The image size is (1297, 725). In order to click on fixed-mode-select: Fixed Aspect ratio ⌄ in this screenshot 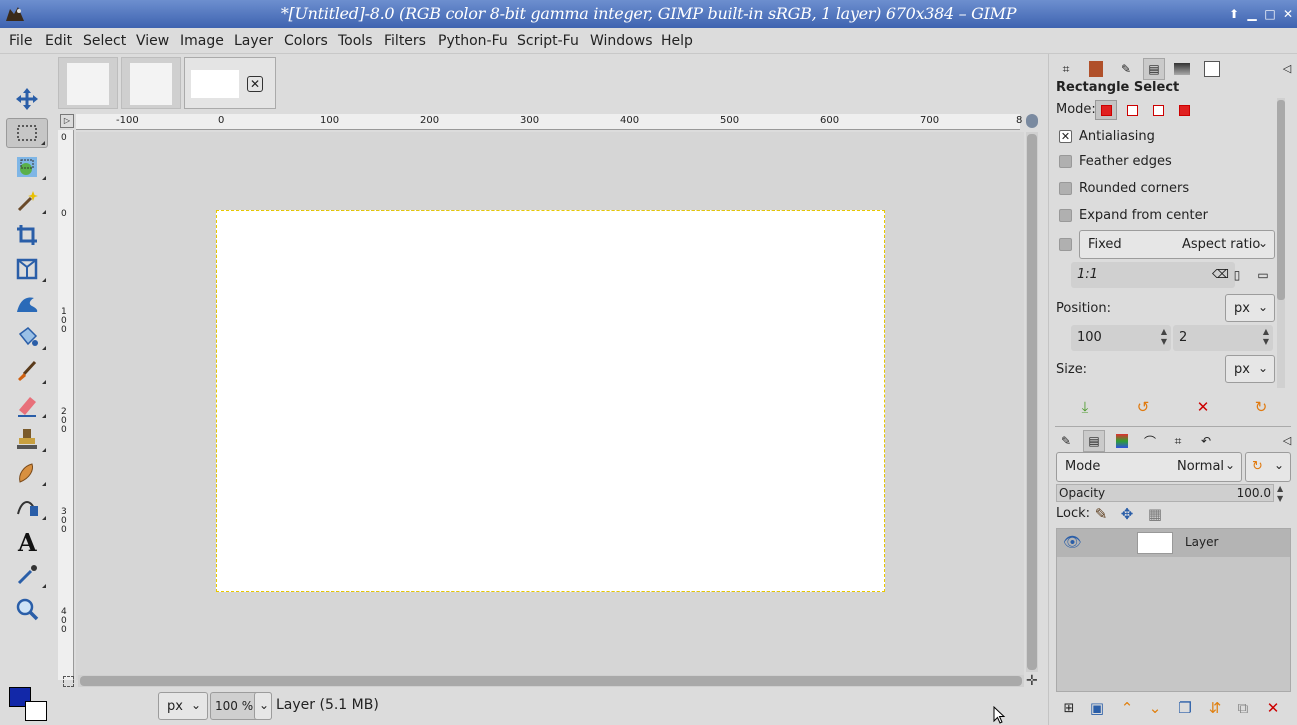, I will do `click(1177, 244)`.